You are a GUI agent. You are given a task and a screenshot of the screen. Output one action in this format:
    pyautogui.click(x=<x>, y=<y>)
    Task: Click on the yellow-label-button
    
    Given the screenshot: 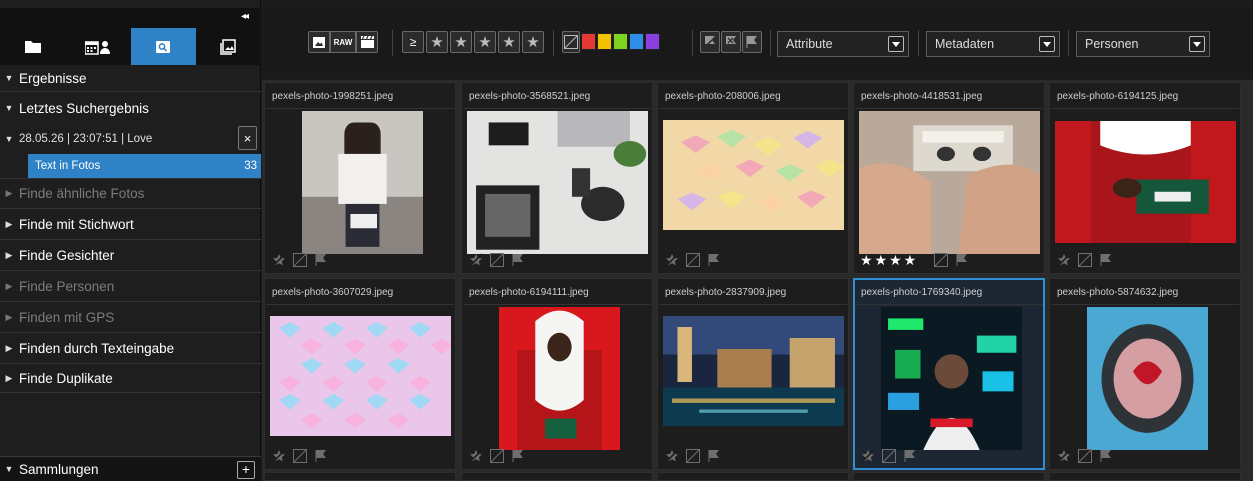 What is the action you would take?
    pyautogui.click(x=604, y=41)
    